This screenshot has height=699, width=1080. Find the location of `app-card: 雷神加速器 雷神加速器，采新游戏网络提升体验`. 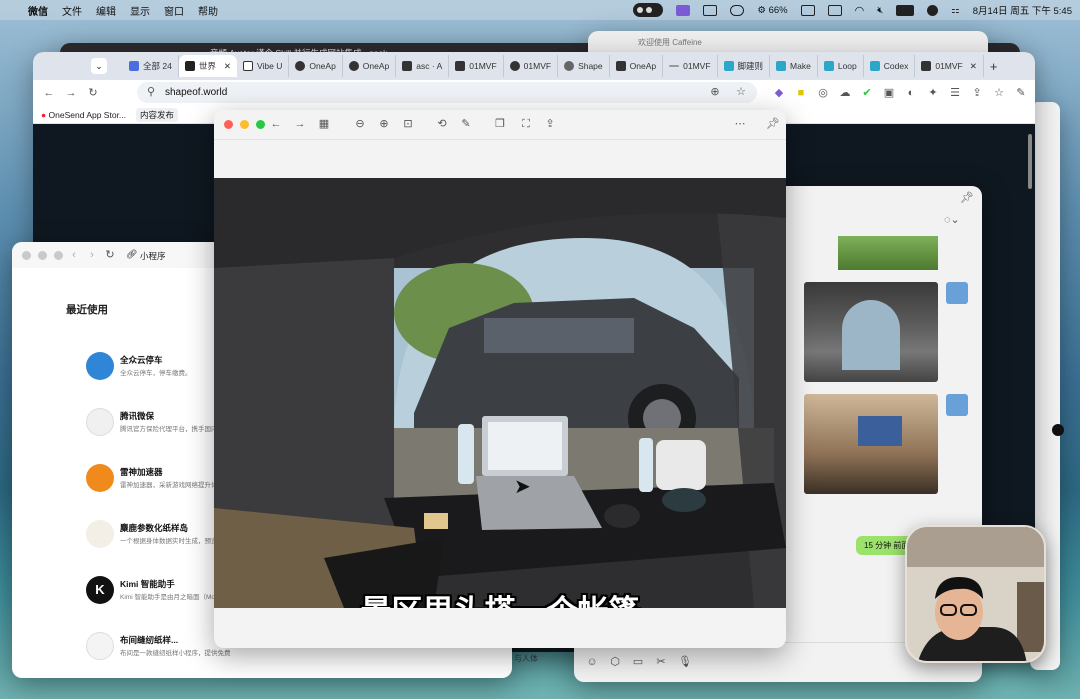

app-card: 雷神加速器 雷神加速器，采新游戏网络提升体验 is located at coordinates (132, 489).